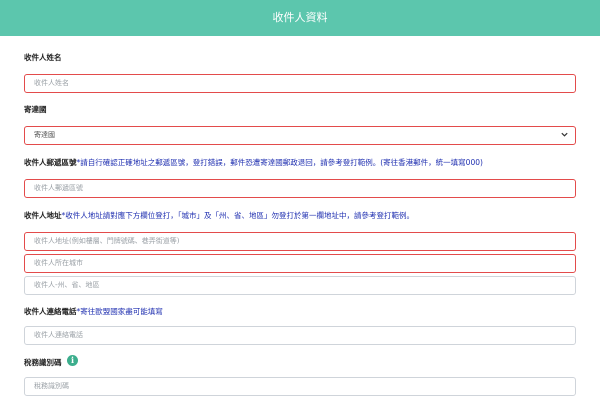 Image resolution: width=600 pixels, height=401 pixels. What do you see at coordinates (58, 335) in the screenshot?
I see `phone-placeholder: 收件人連絡電話` at bounding box center [58, 335].